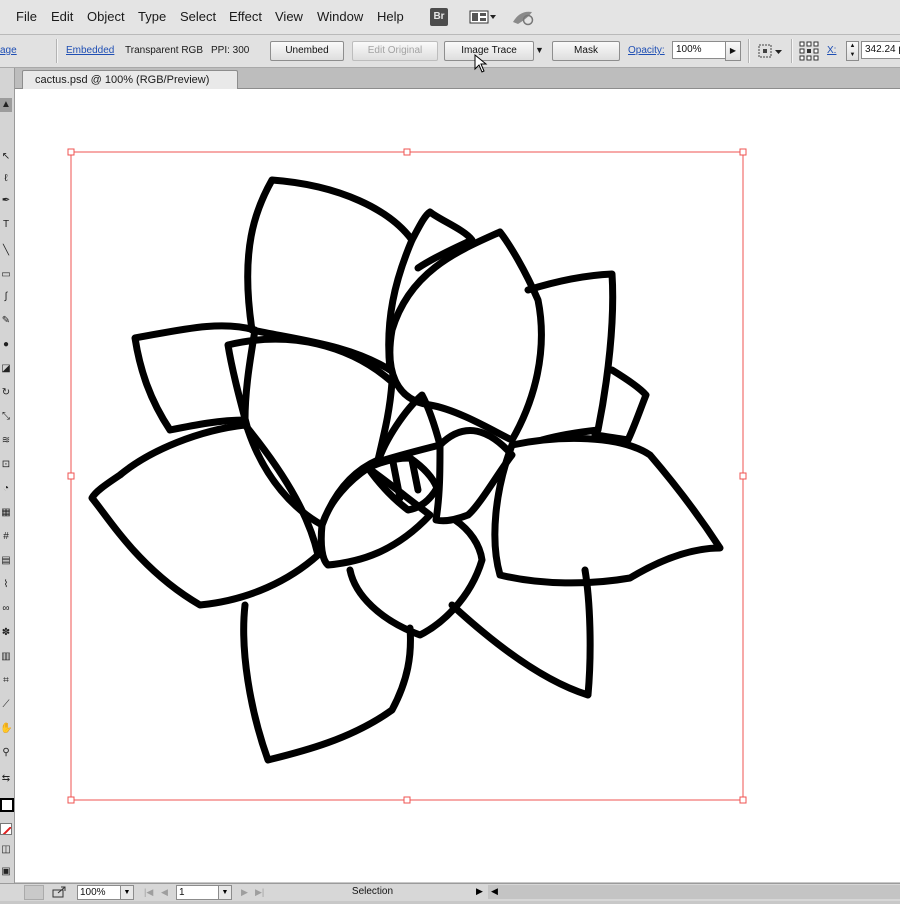  I want to click on perspective-grid-tool-icon: ▦, so click(6, 513).